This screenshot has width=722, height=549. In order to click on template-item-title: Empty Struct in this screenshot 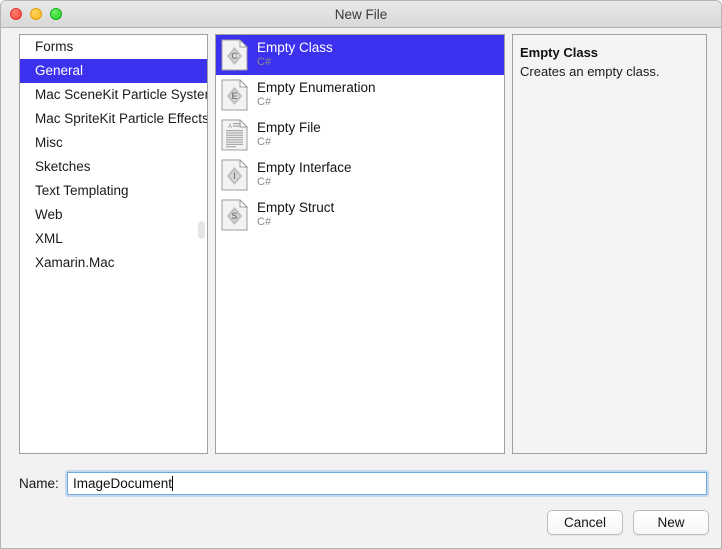, I will do `click(296, 208)`.